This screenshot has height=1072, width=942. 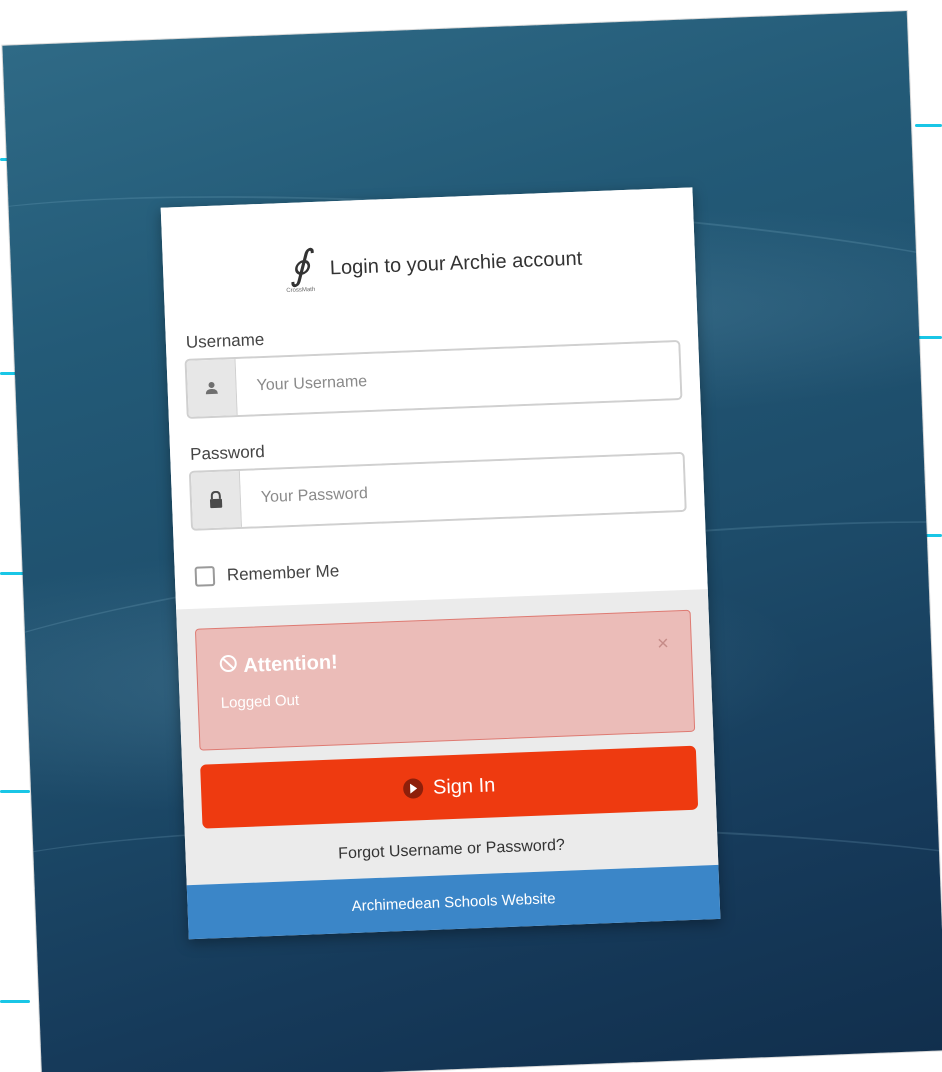 What do you see at coordinates (301, 290) in the screenshot?
I see `logo-caption: CrossMath` at bounding box center [301, 290].